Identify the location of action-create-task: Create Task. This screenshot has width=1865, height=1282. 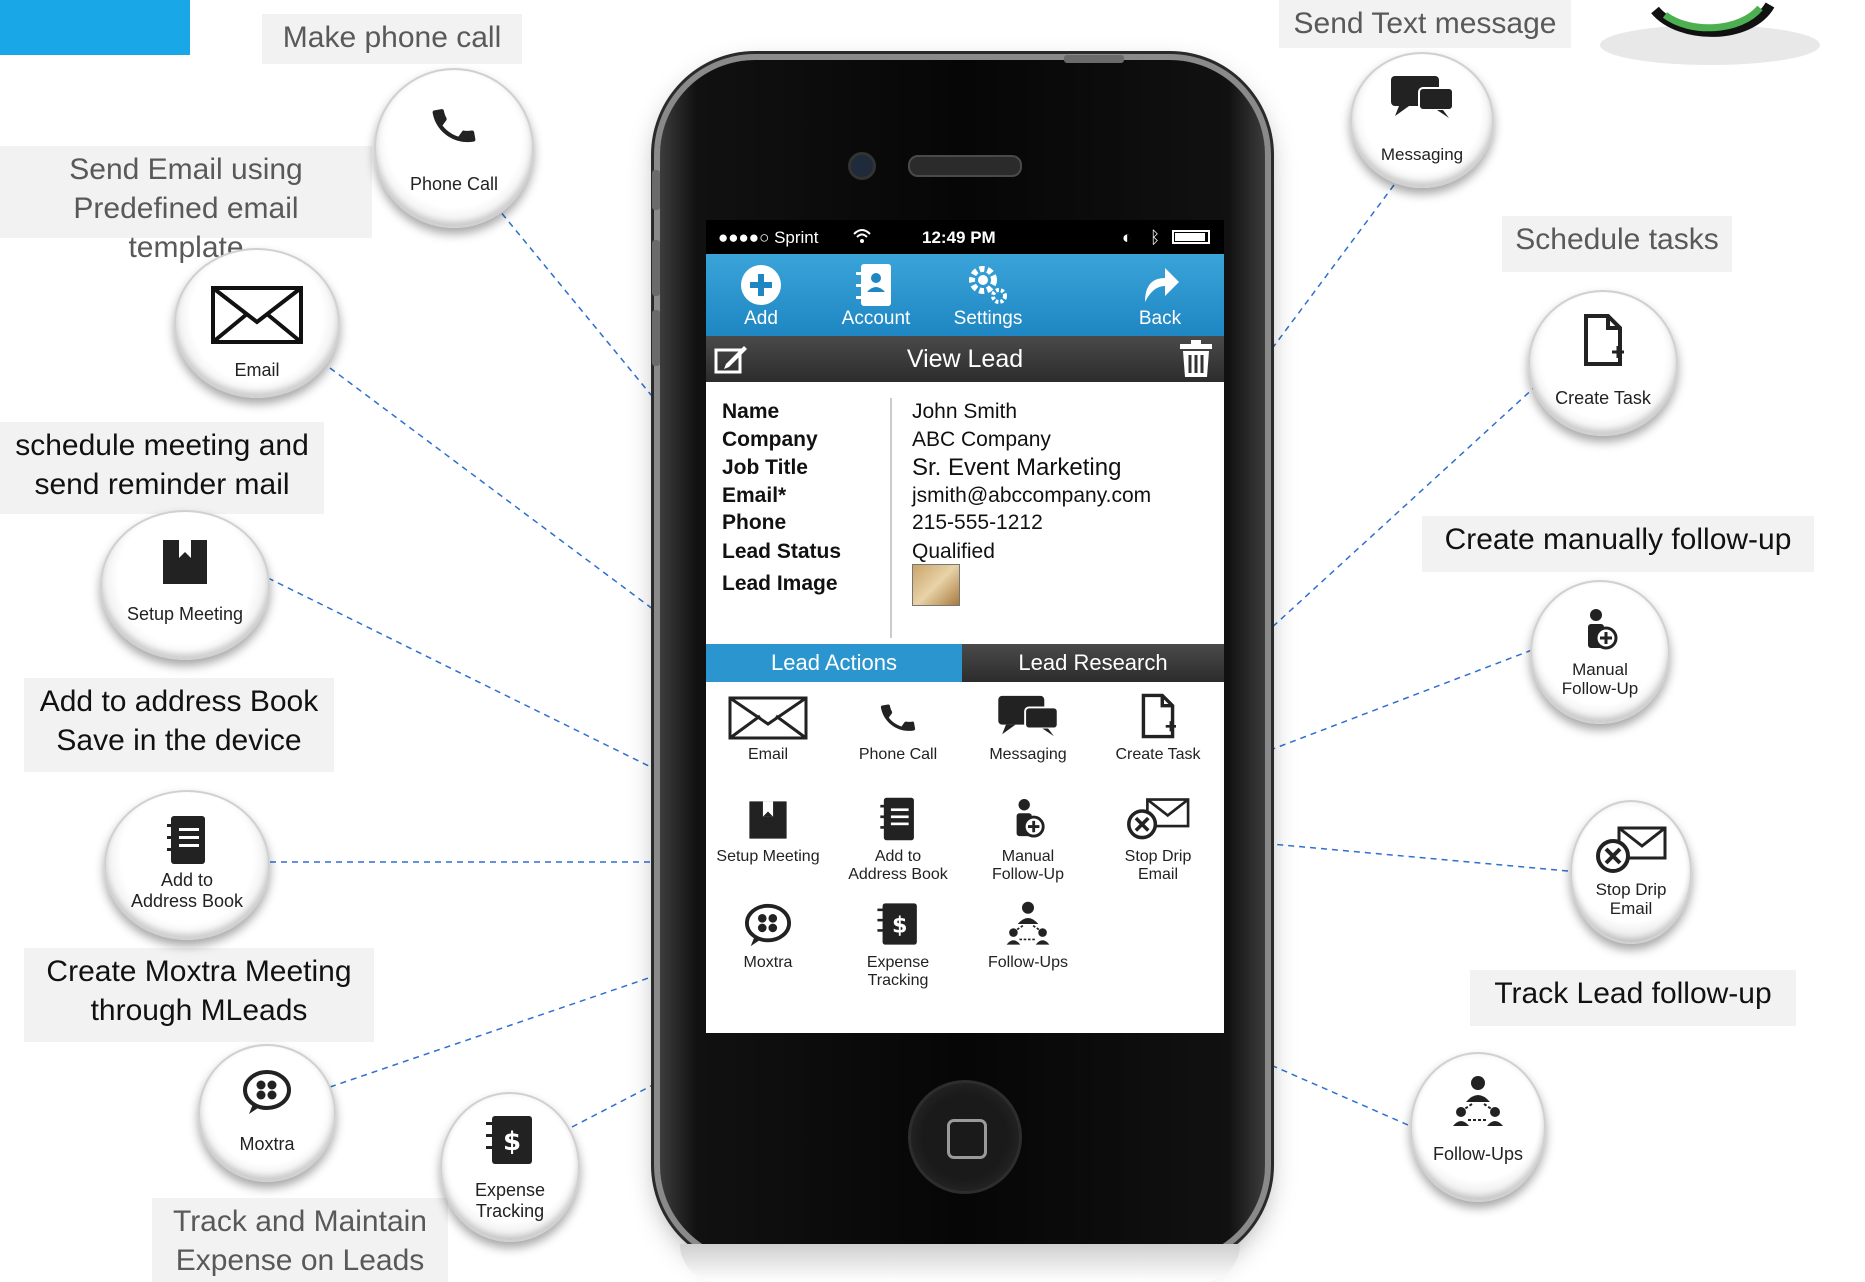
(1158, 726).